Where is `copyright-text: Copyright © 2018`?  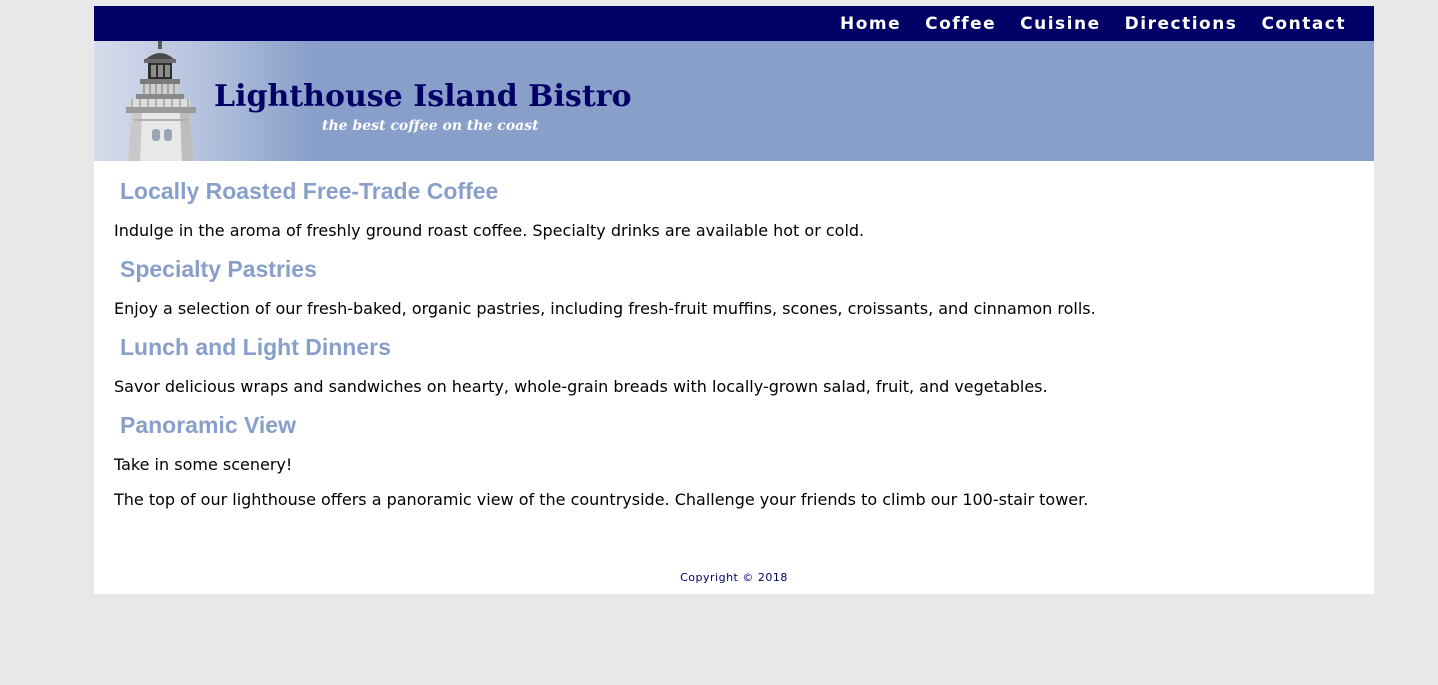 copyright-text: Copyright © 2018 is located at coordinates (734, 577).